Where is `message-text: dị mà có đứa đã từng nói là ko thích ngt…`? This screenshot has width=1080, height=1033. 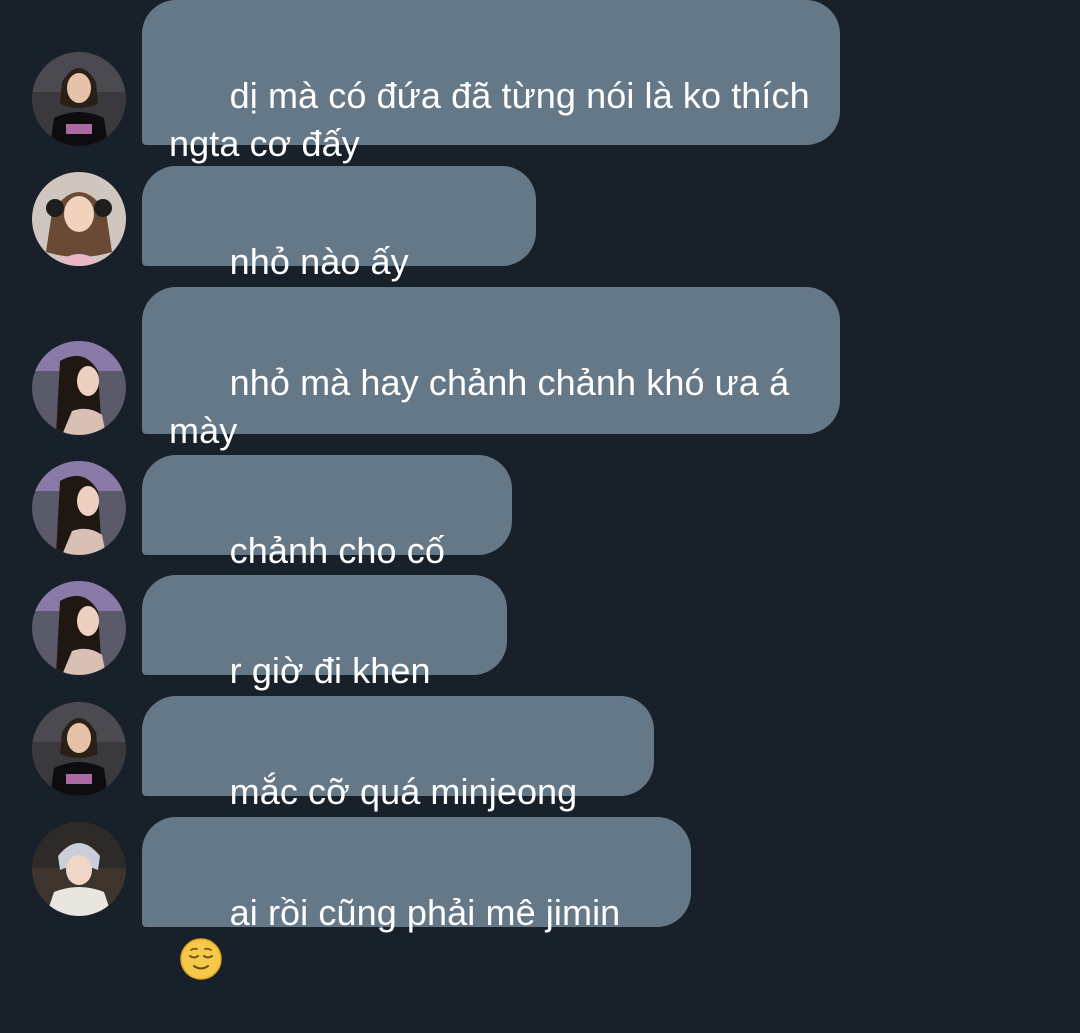
message-text: dị mà có đứa đã từng nói là ko thích ngt… is located at coordinates (494, 119).